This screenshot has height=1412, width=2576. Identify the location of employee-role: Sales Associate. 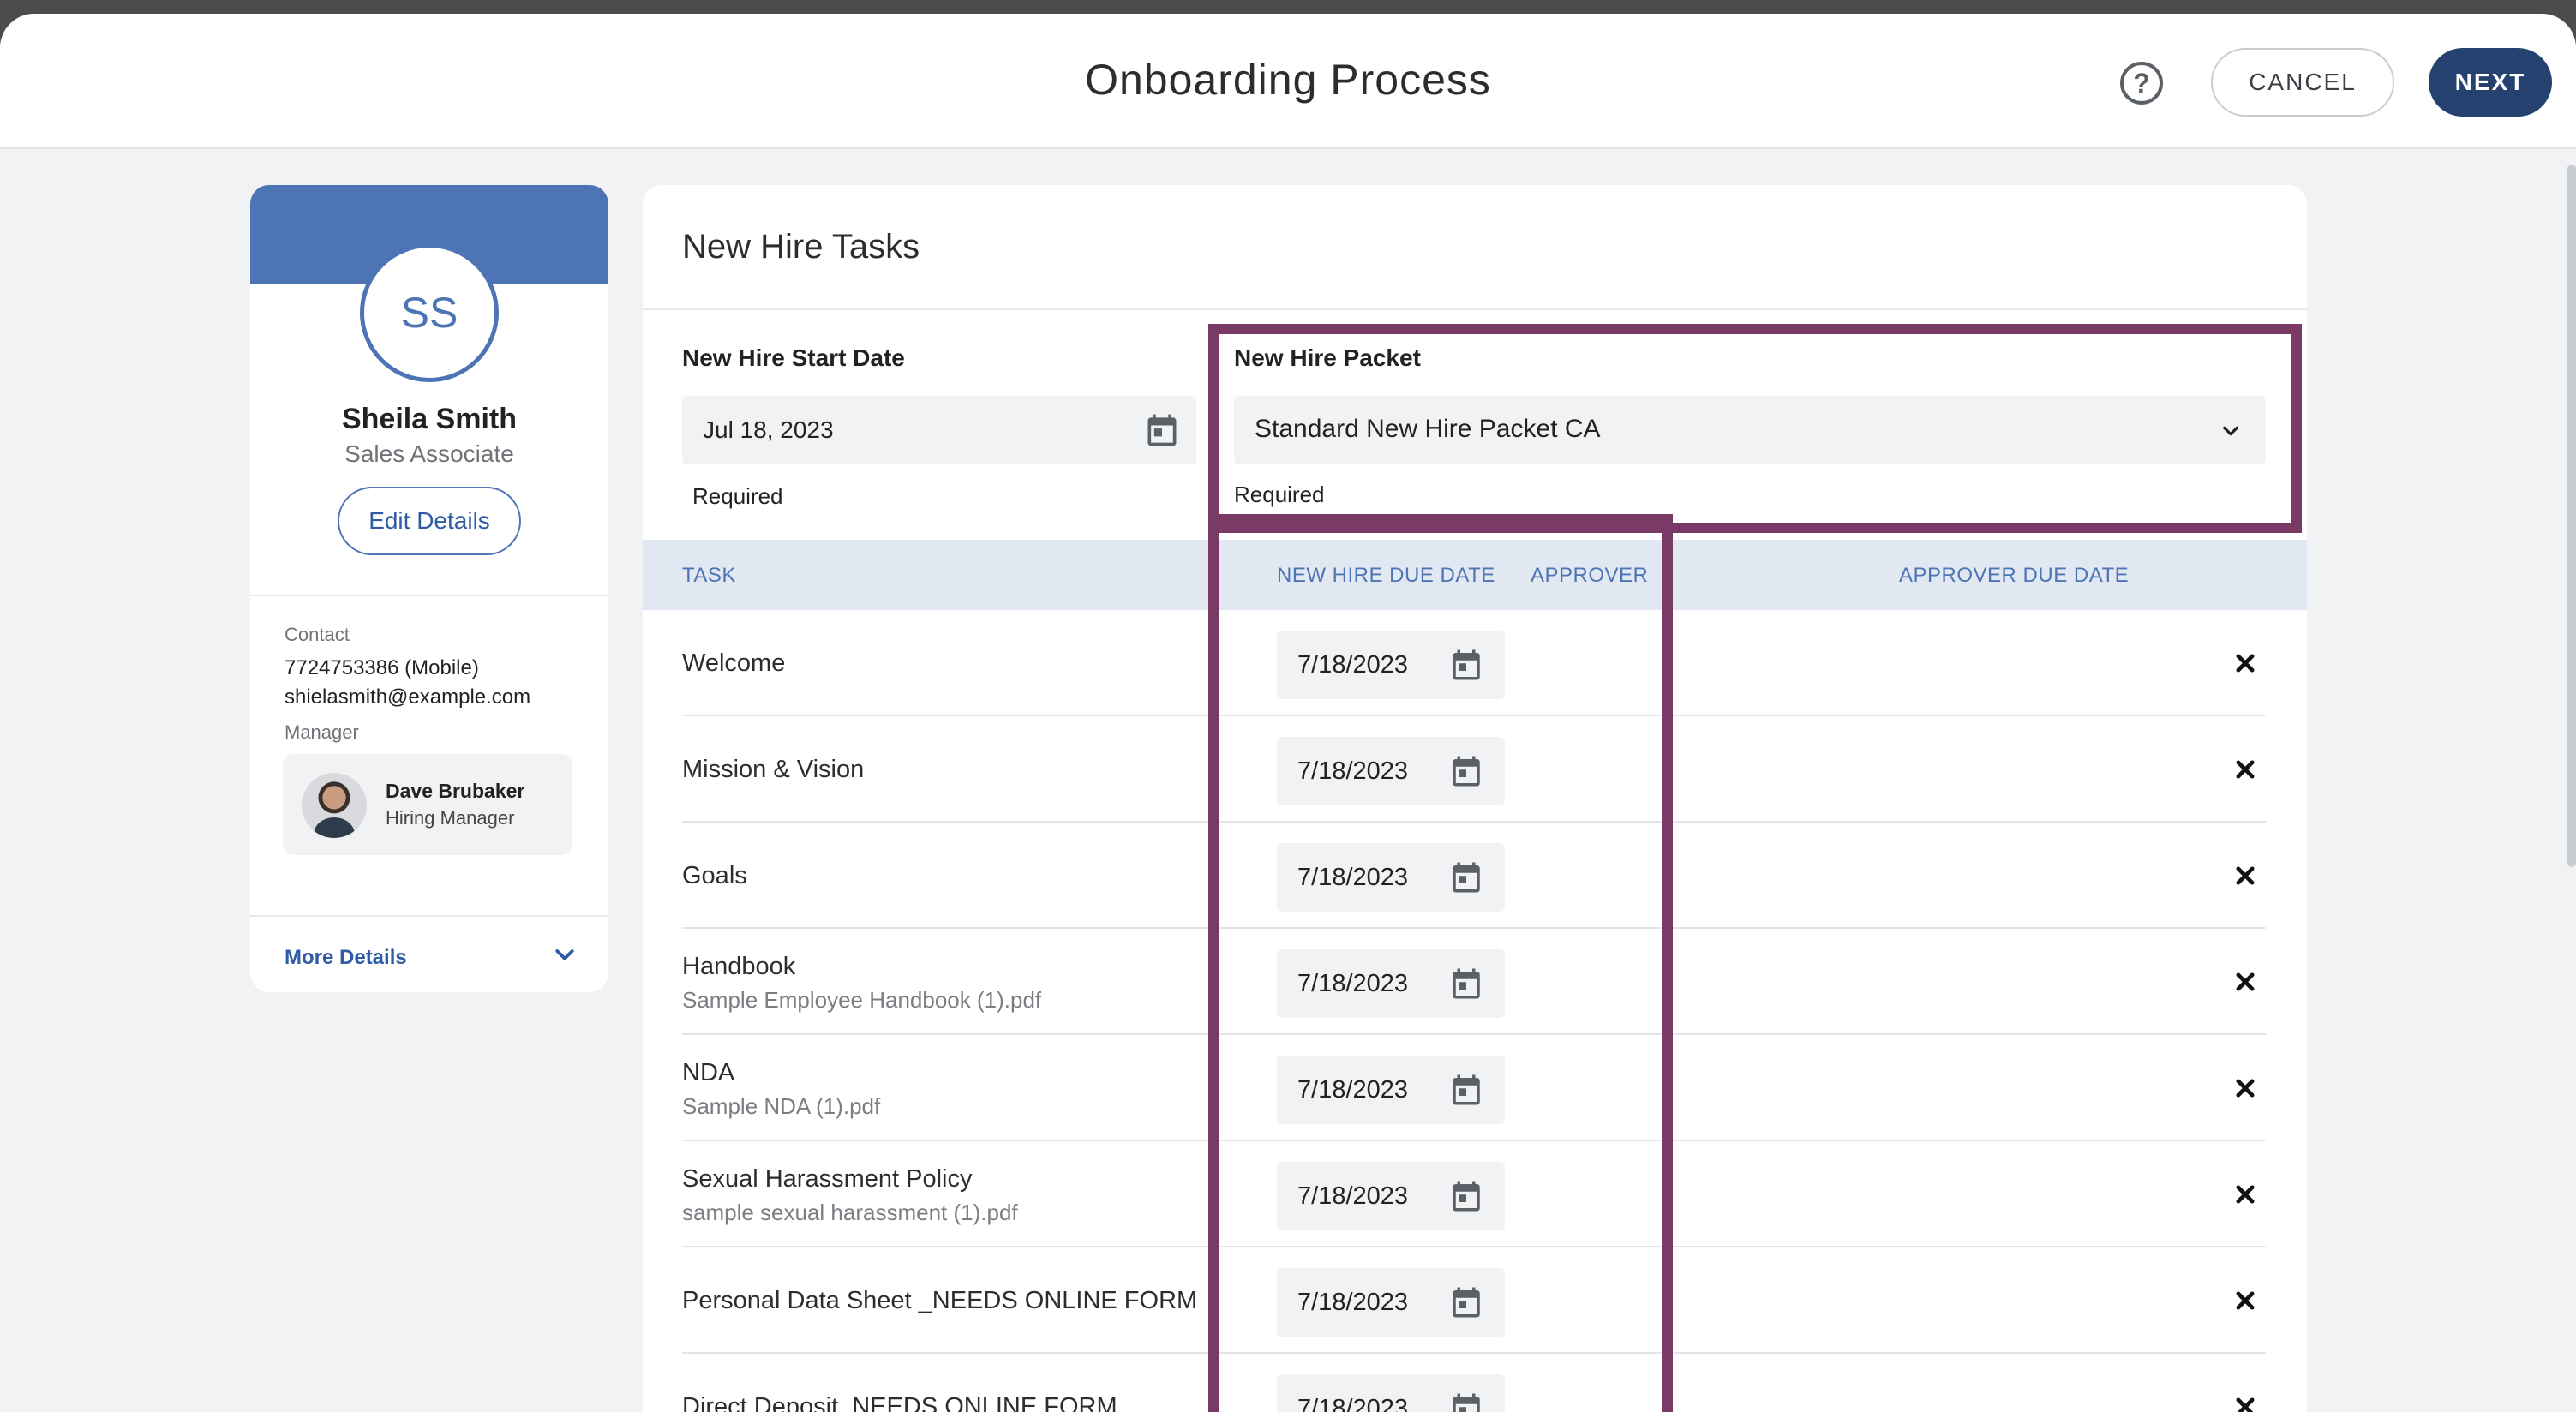
(429, 453).